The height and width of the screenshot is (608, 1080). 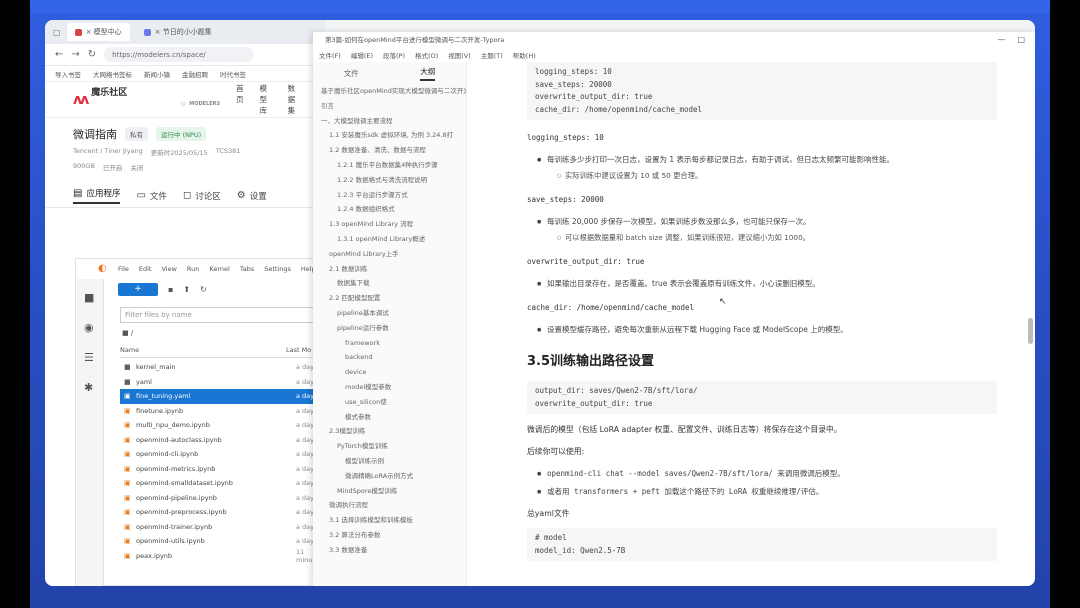 What do you see at coordinates (233, 74) in the screenshot?
I see `bookmark-item: 时代书签` at bounding box center [233, 74].